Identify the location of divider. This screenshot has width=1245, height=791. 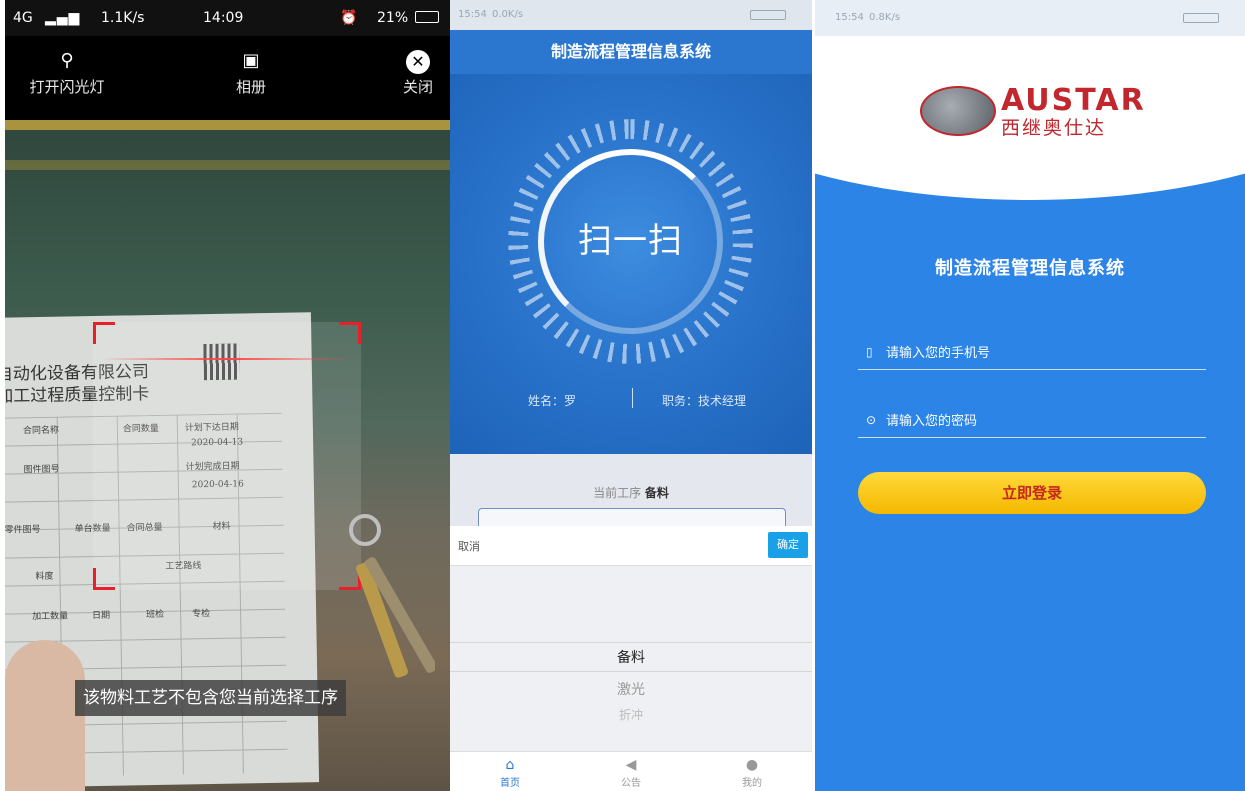
(632, 398).